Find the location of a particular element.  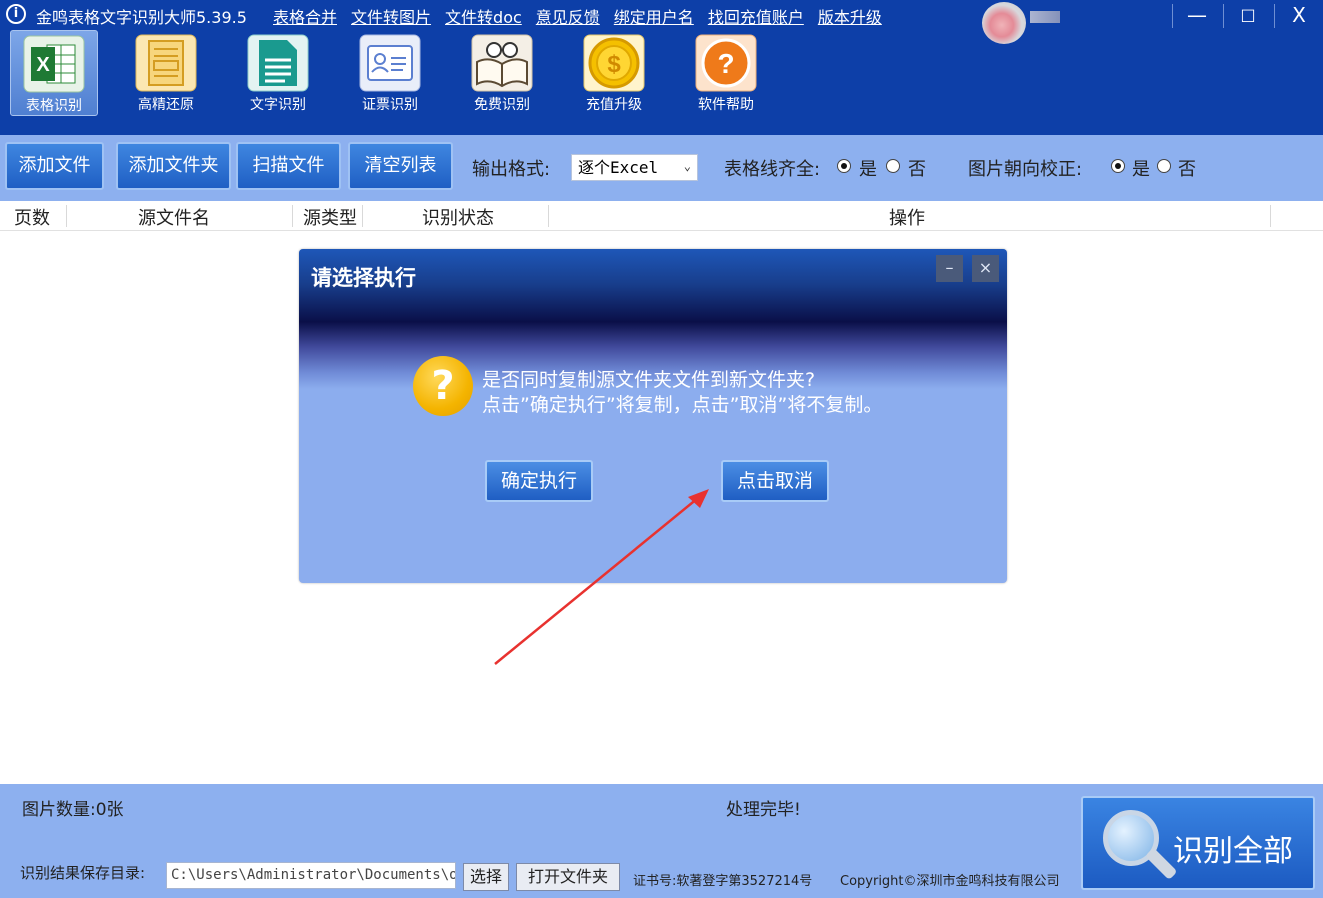

feature-toolbar: X 表格识别 高精还原 文字识别 证票识别 免费识别 $ 充值升级 ? 软件帮助 is located at coordinates (390, 73).